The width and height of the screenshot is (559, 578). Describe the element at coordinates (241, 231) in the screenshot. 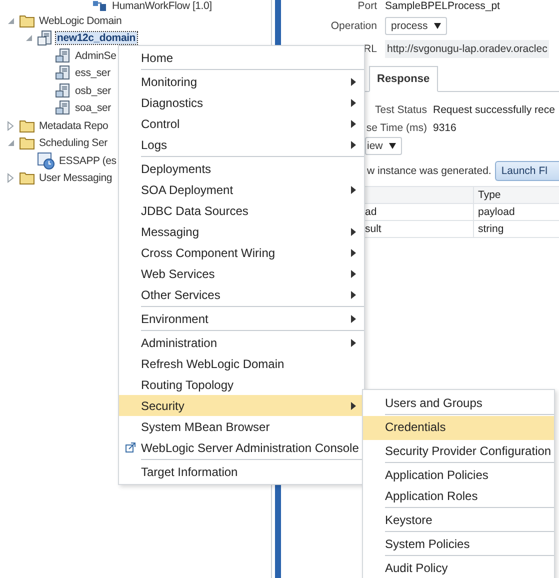

I see `menu-item: Messaging` at that location.